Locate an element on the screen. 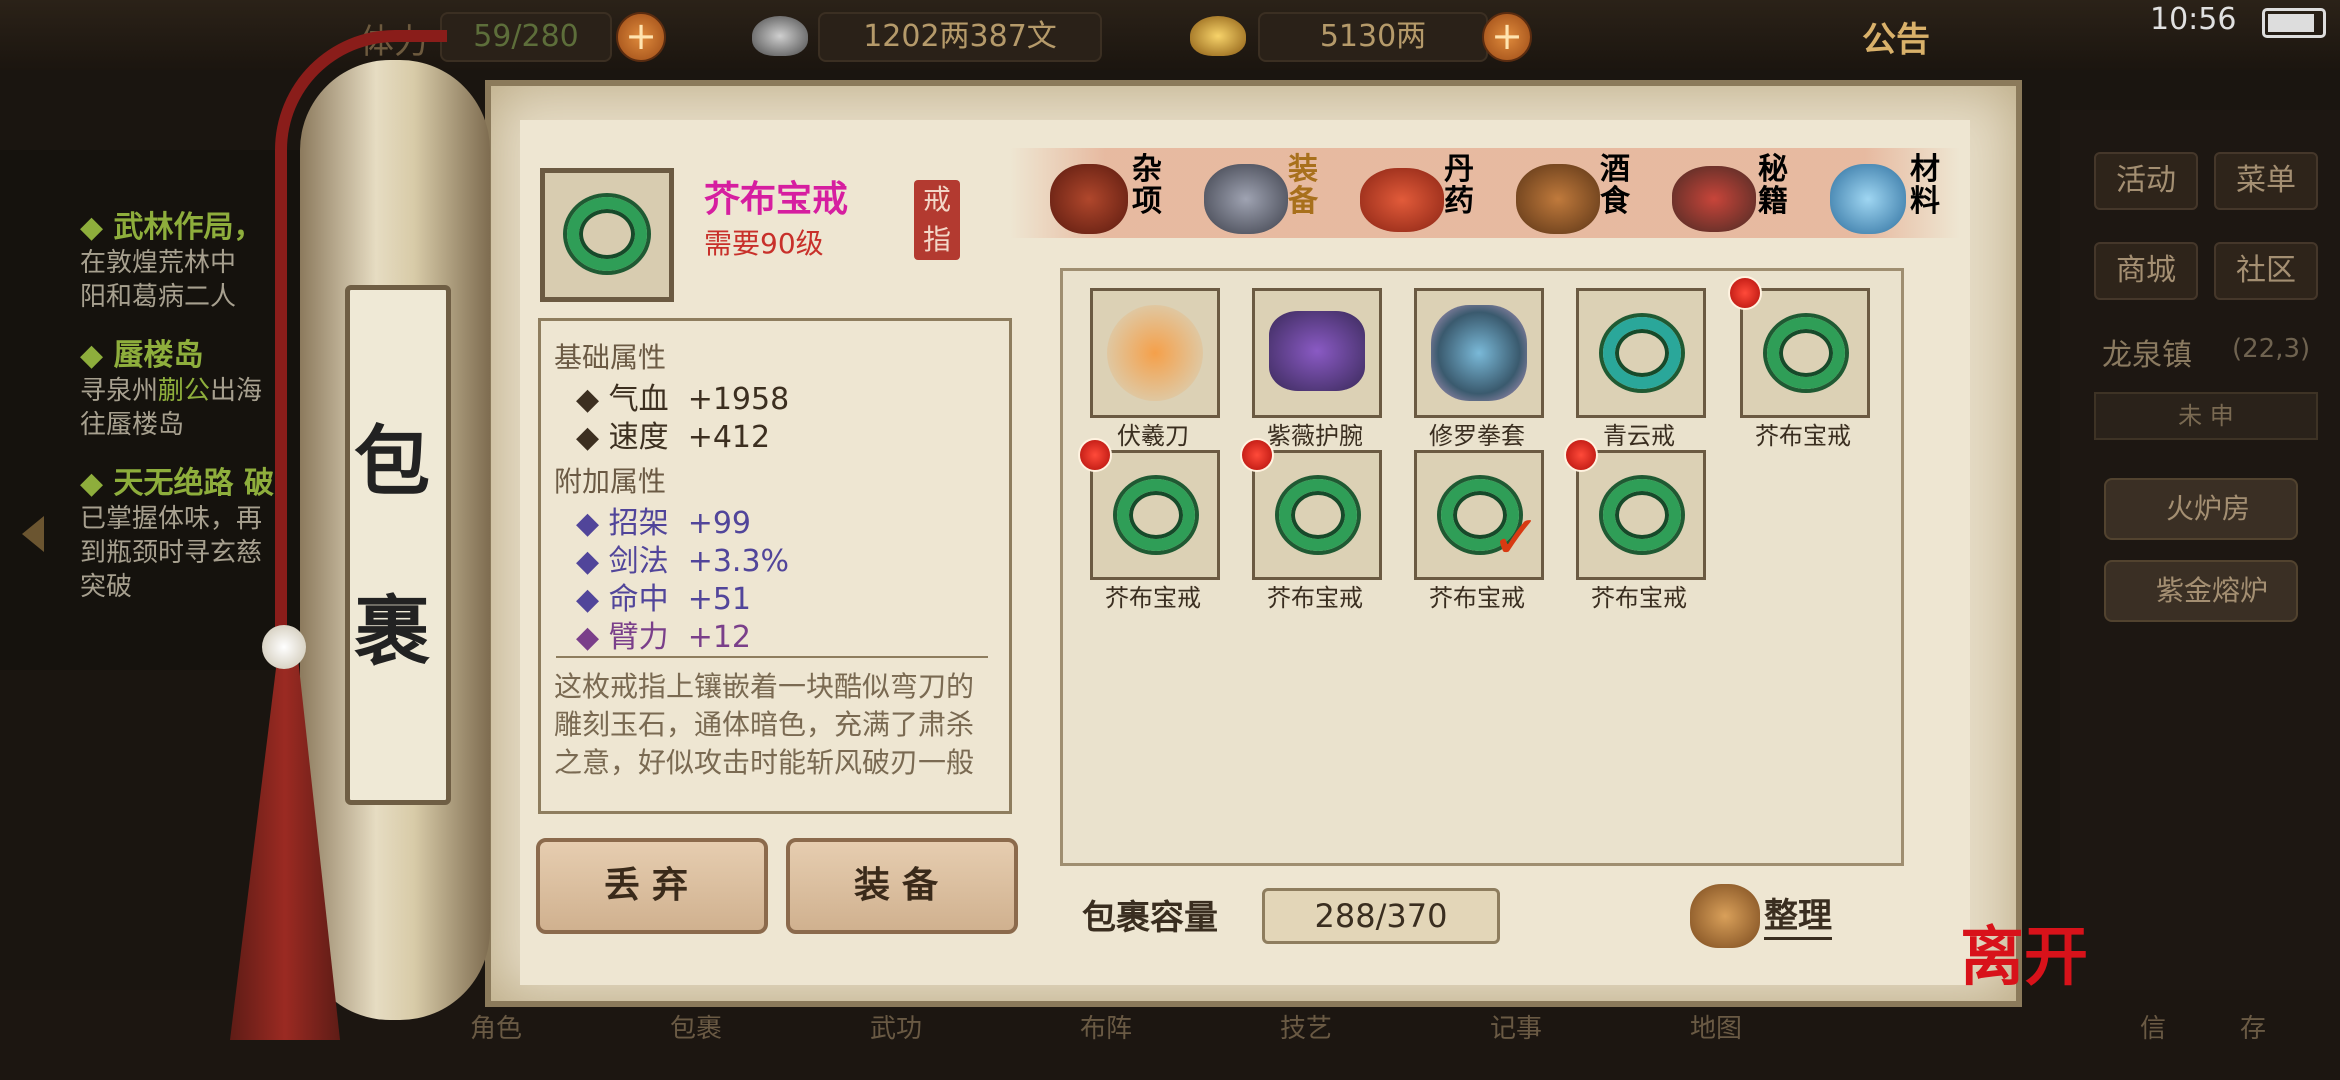  gold-amount: 5130两 is located at coordinates (1373, 37).